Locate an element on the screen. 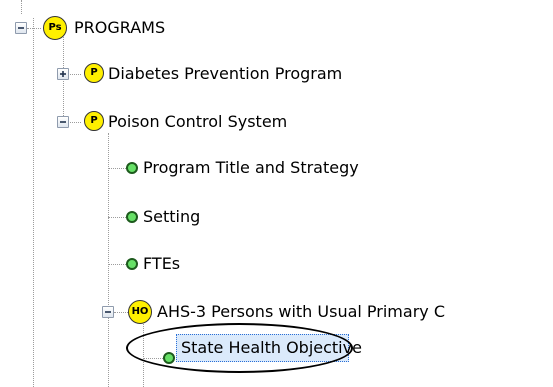 The height and width of the screenshot is (387, 553). diabetes-program-badge-icon: P is located at coordinates (94, 73).